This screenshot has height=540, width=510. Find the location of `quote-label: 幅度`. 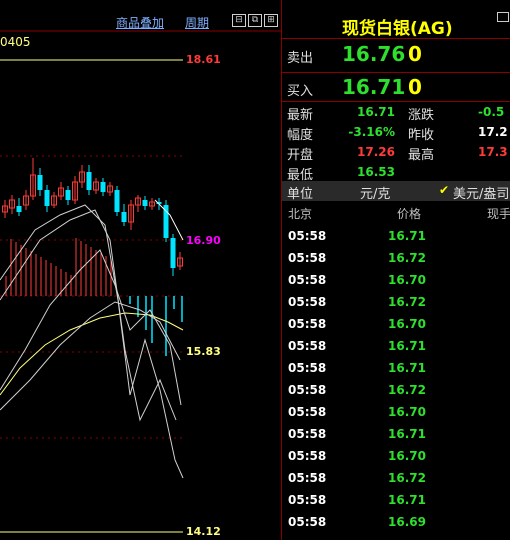

quote-label: 幅度 is located at coordinates (300, 135).